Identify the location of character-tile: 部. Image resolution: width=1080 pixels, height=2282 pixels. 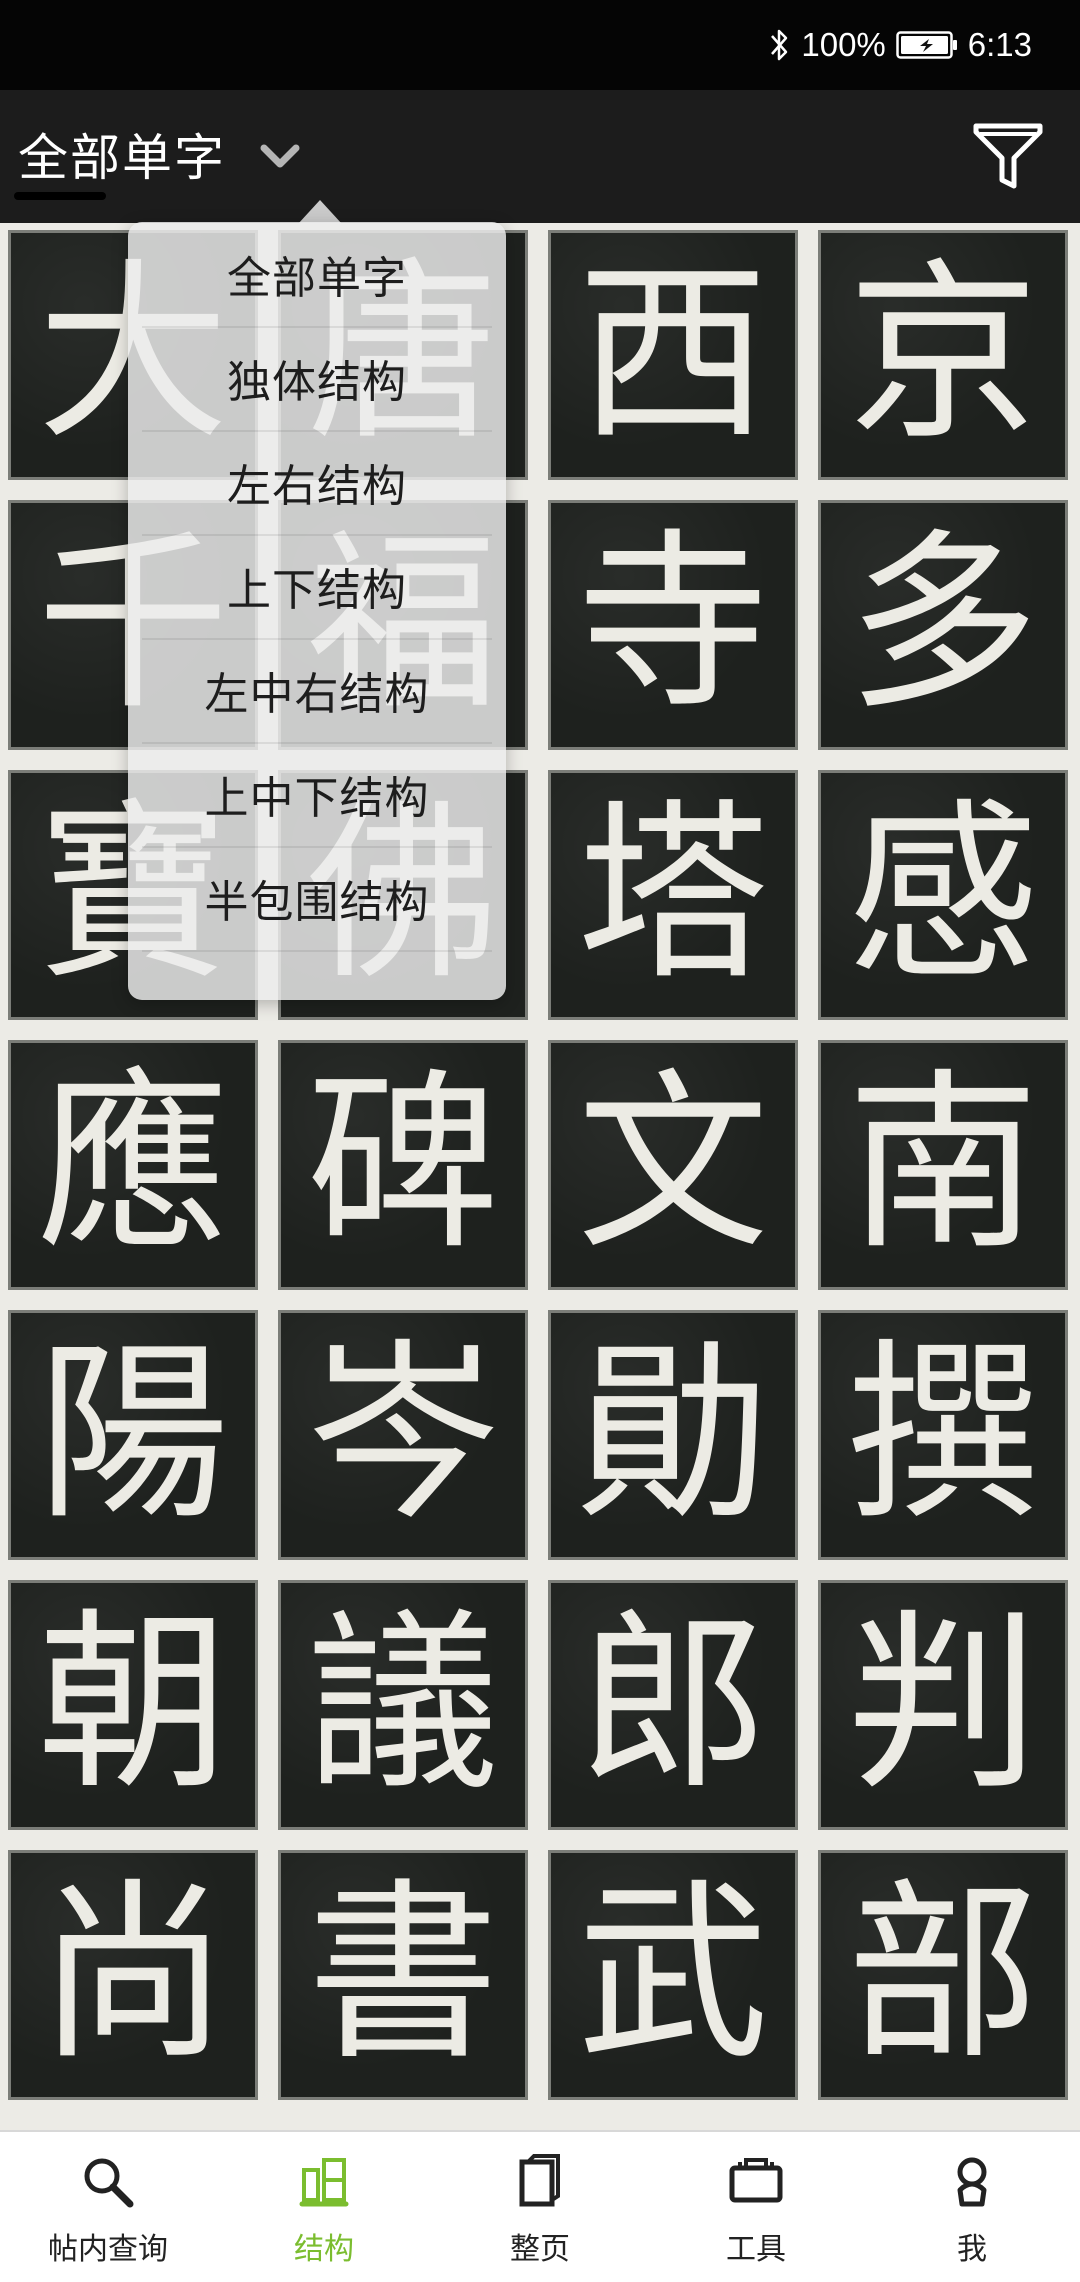
(943, 1975).